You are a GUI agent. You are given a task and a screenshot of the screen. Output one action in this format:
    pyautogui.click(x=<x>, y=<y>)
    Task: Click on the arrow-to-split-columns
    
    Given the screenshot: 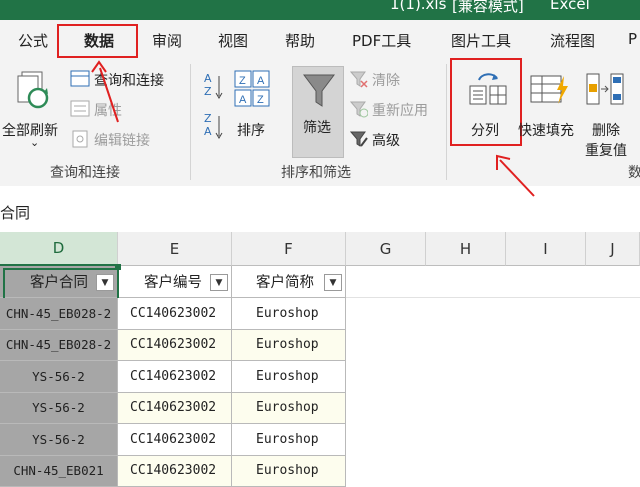 What is the action you would take?
    pyautogui.click(x=517, y=178)
    